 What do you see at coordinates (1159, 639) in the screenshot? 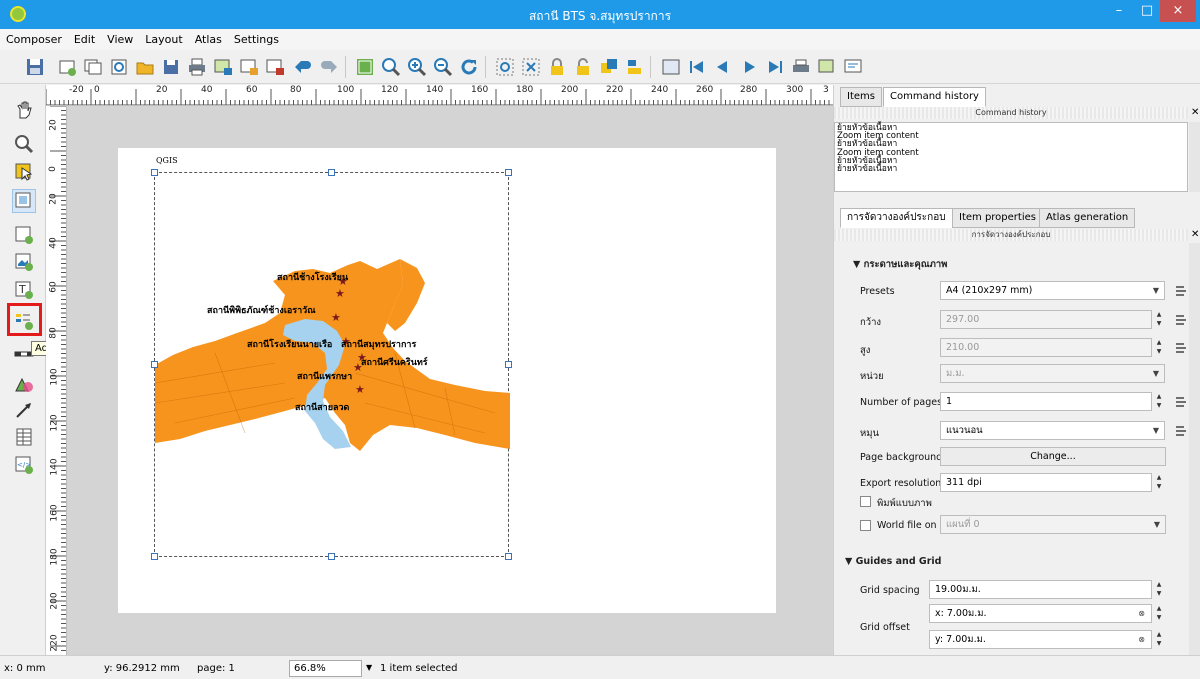
I see `grid-offset-y-stepper: ▲ ▼` at bounding box center [1159, 639].